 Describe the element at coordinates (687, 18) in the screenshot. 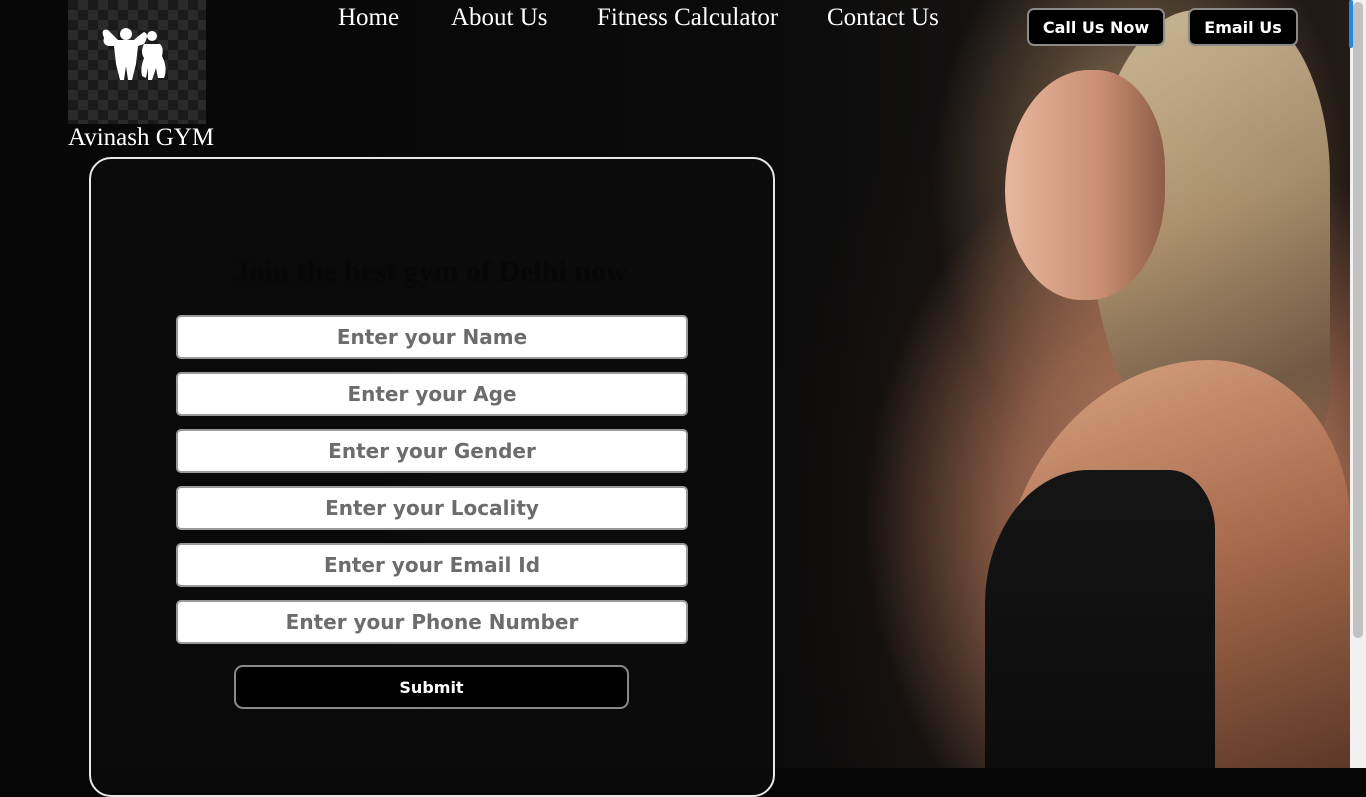

I see `nav-fitness-calculator: Fitness Calculator` at that location.